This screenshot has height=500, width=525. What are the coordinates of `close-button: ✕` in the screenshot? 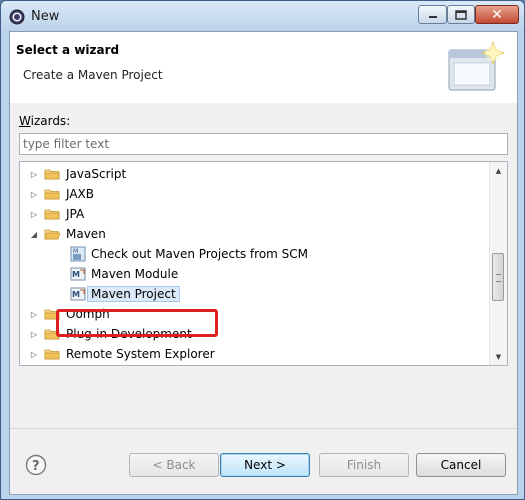 It's located at (497, 14).